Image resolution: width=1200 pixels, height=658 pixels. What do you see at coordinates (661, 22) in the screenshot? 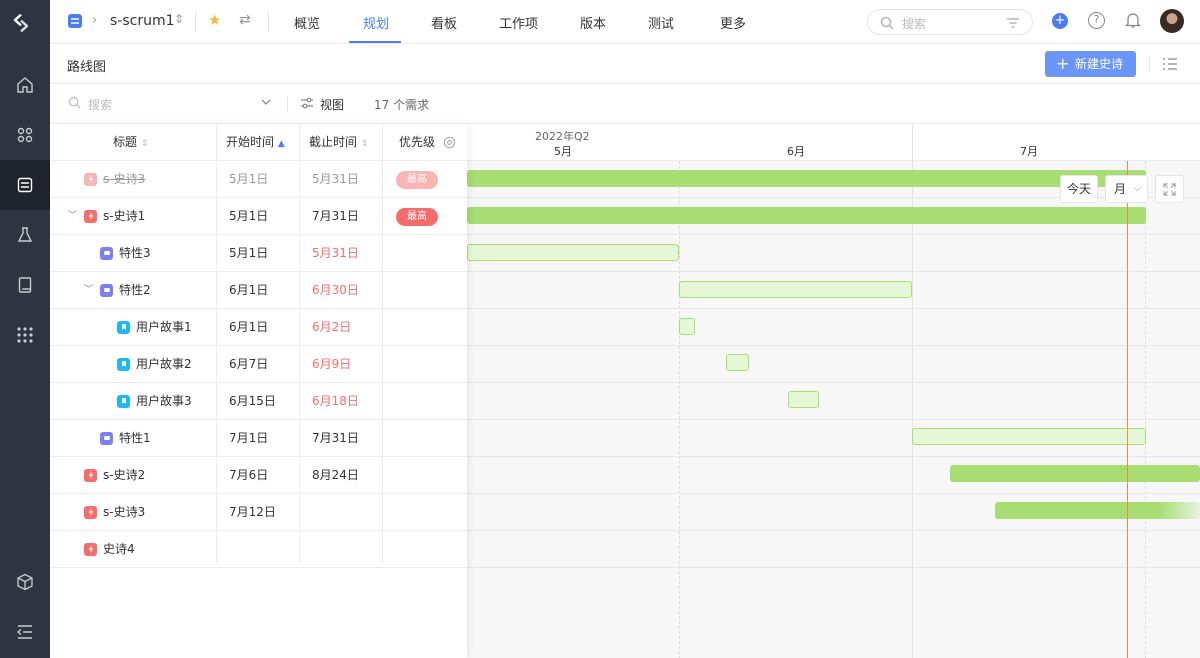
I see `tab-testing: 测试` at bounding box center [661, 22].